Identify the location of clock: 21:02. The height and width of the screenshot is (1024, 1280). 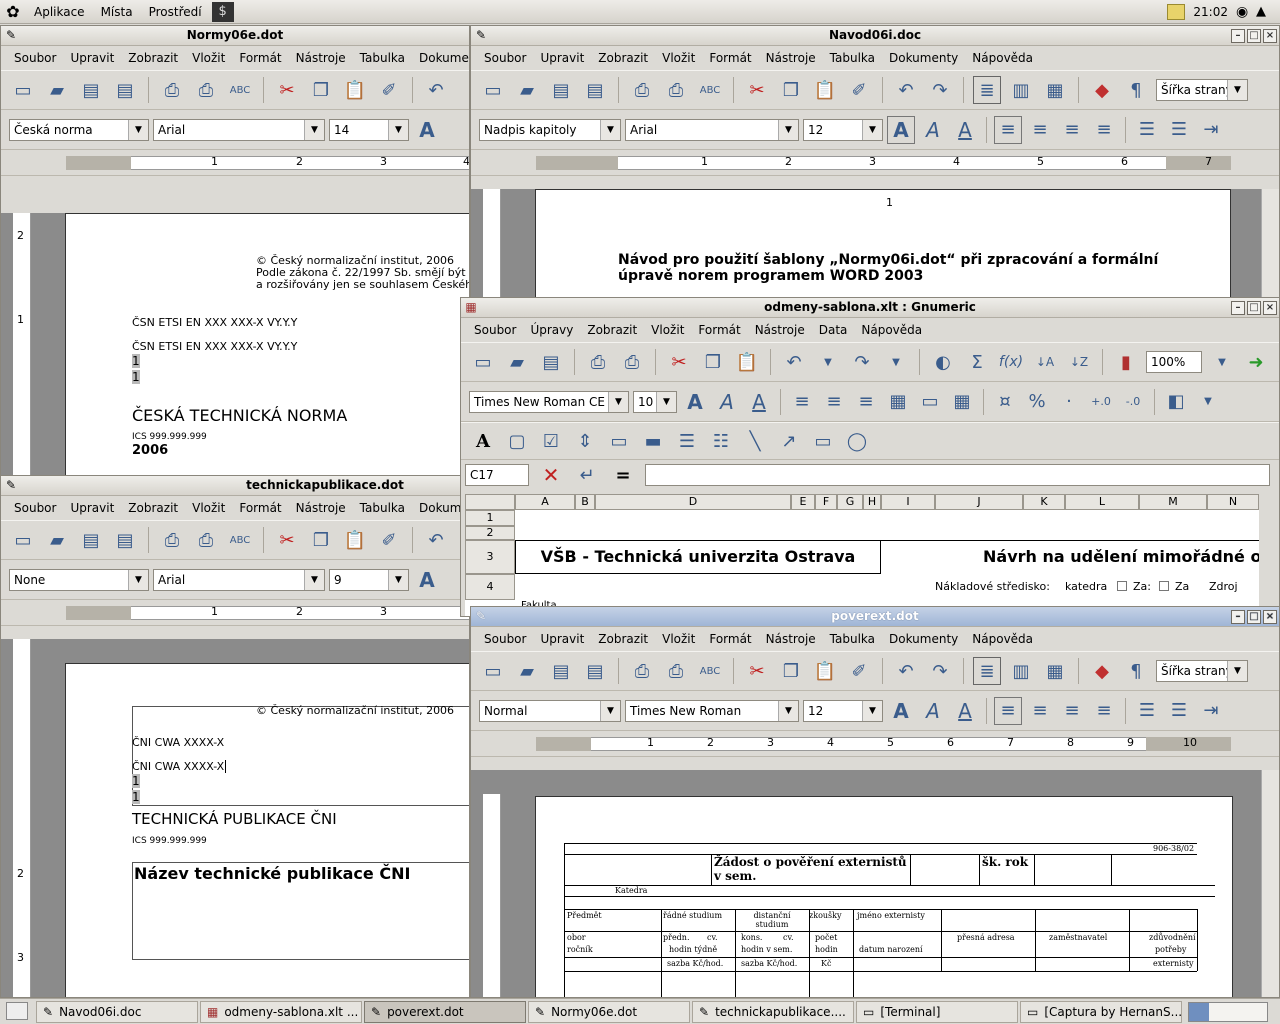
(1210, 12).